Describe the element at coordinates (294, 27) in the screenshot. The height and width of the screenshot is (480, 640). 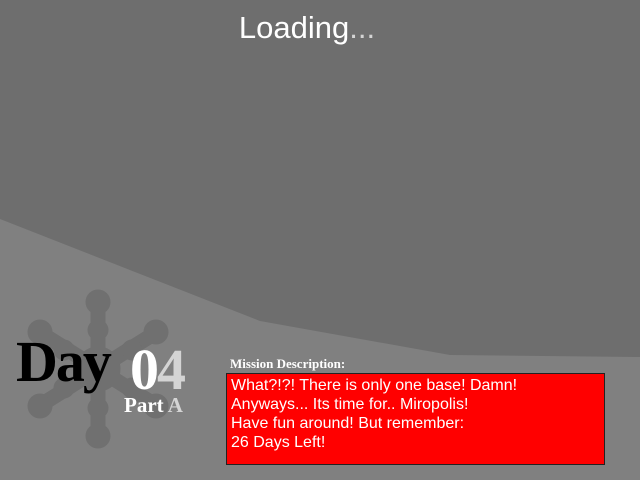
I see `loading-word: Loading` at that location.